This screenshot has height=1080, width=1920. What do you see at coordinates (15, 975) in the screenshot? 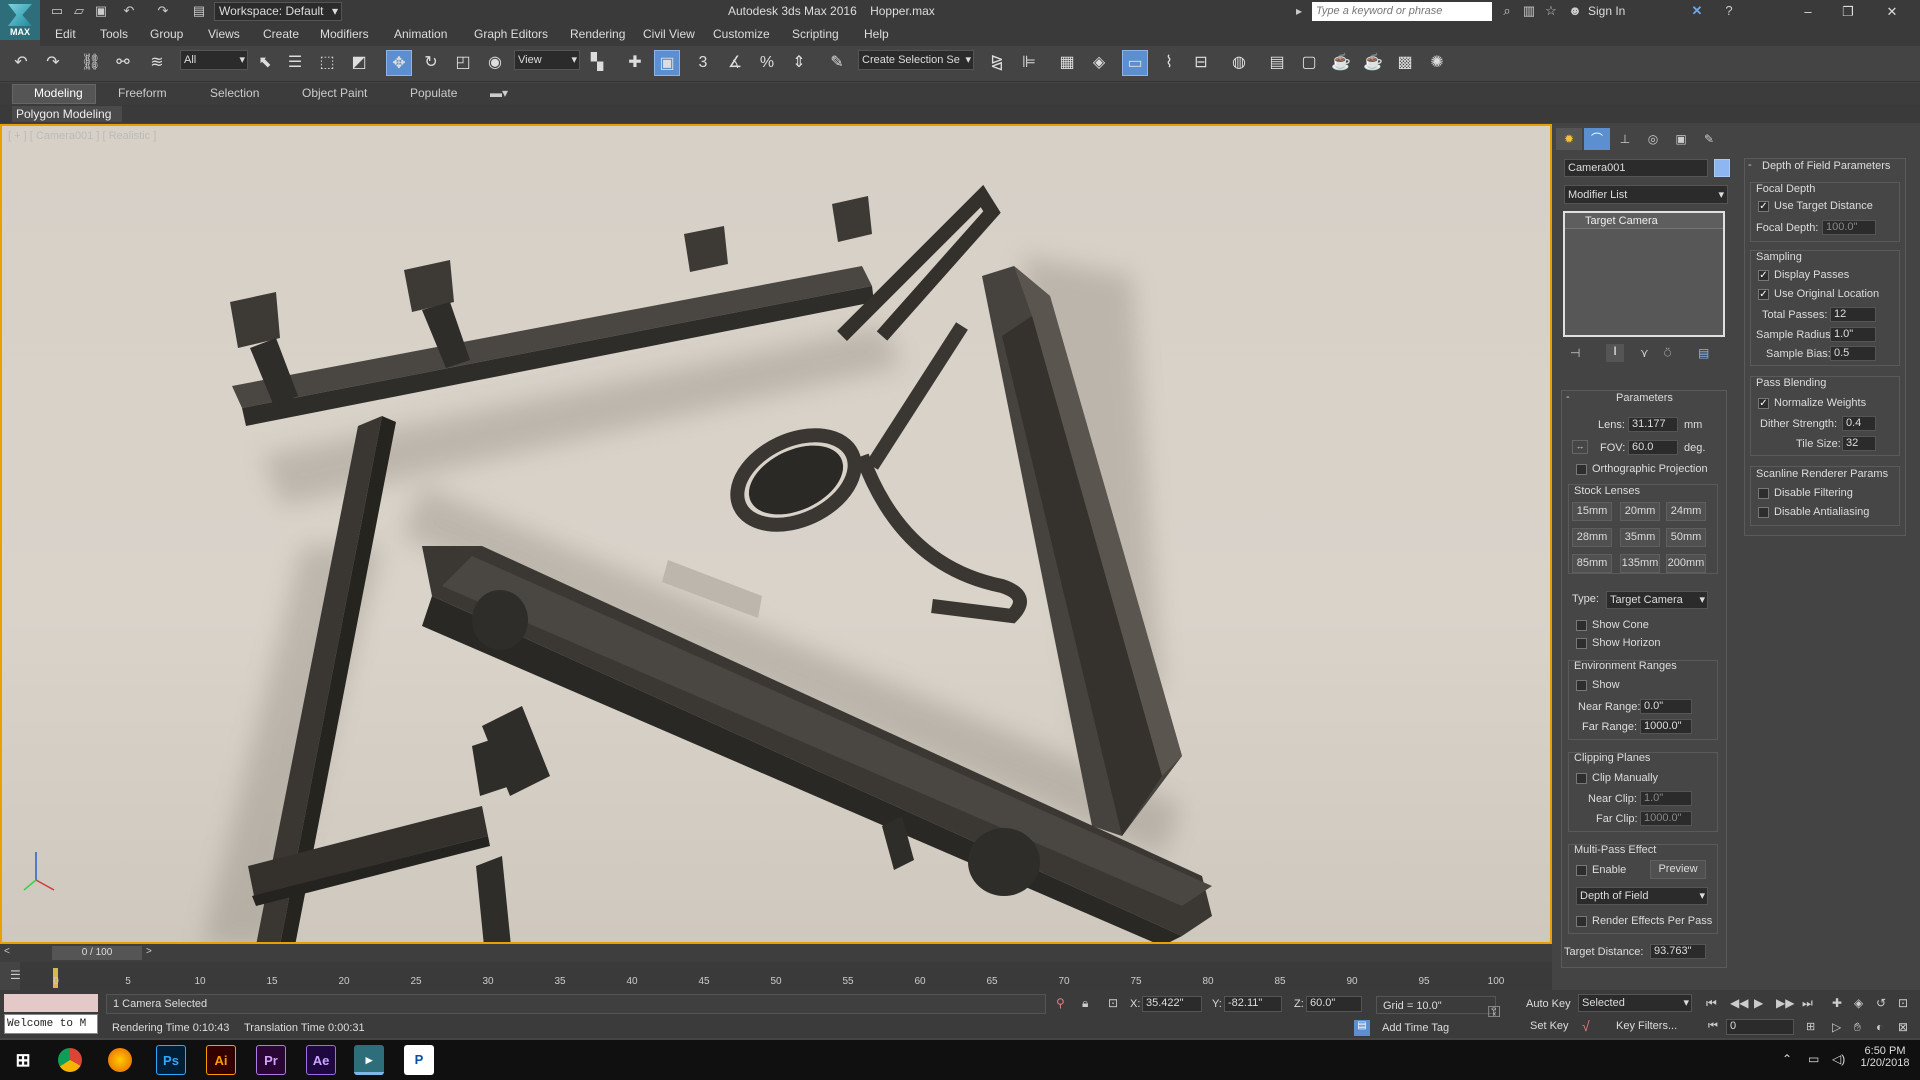
I see `mini-curve-editor-icon: ☰` at bounding box center [15, 975].